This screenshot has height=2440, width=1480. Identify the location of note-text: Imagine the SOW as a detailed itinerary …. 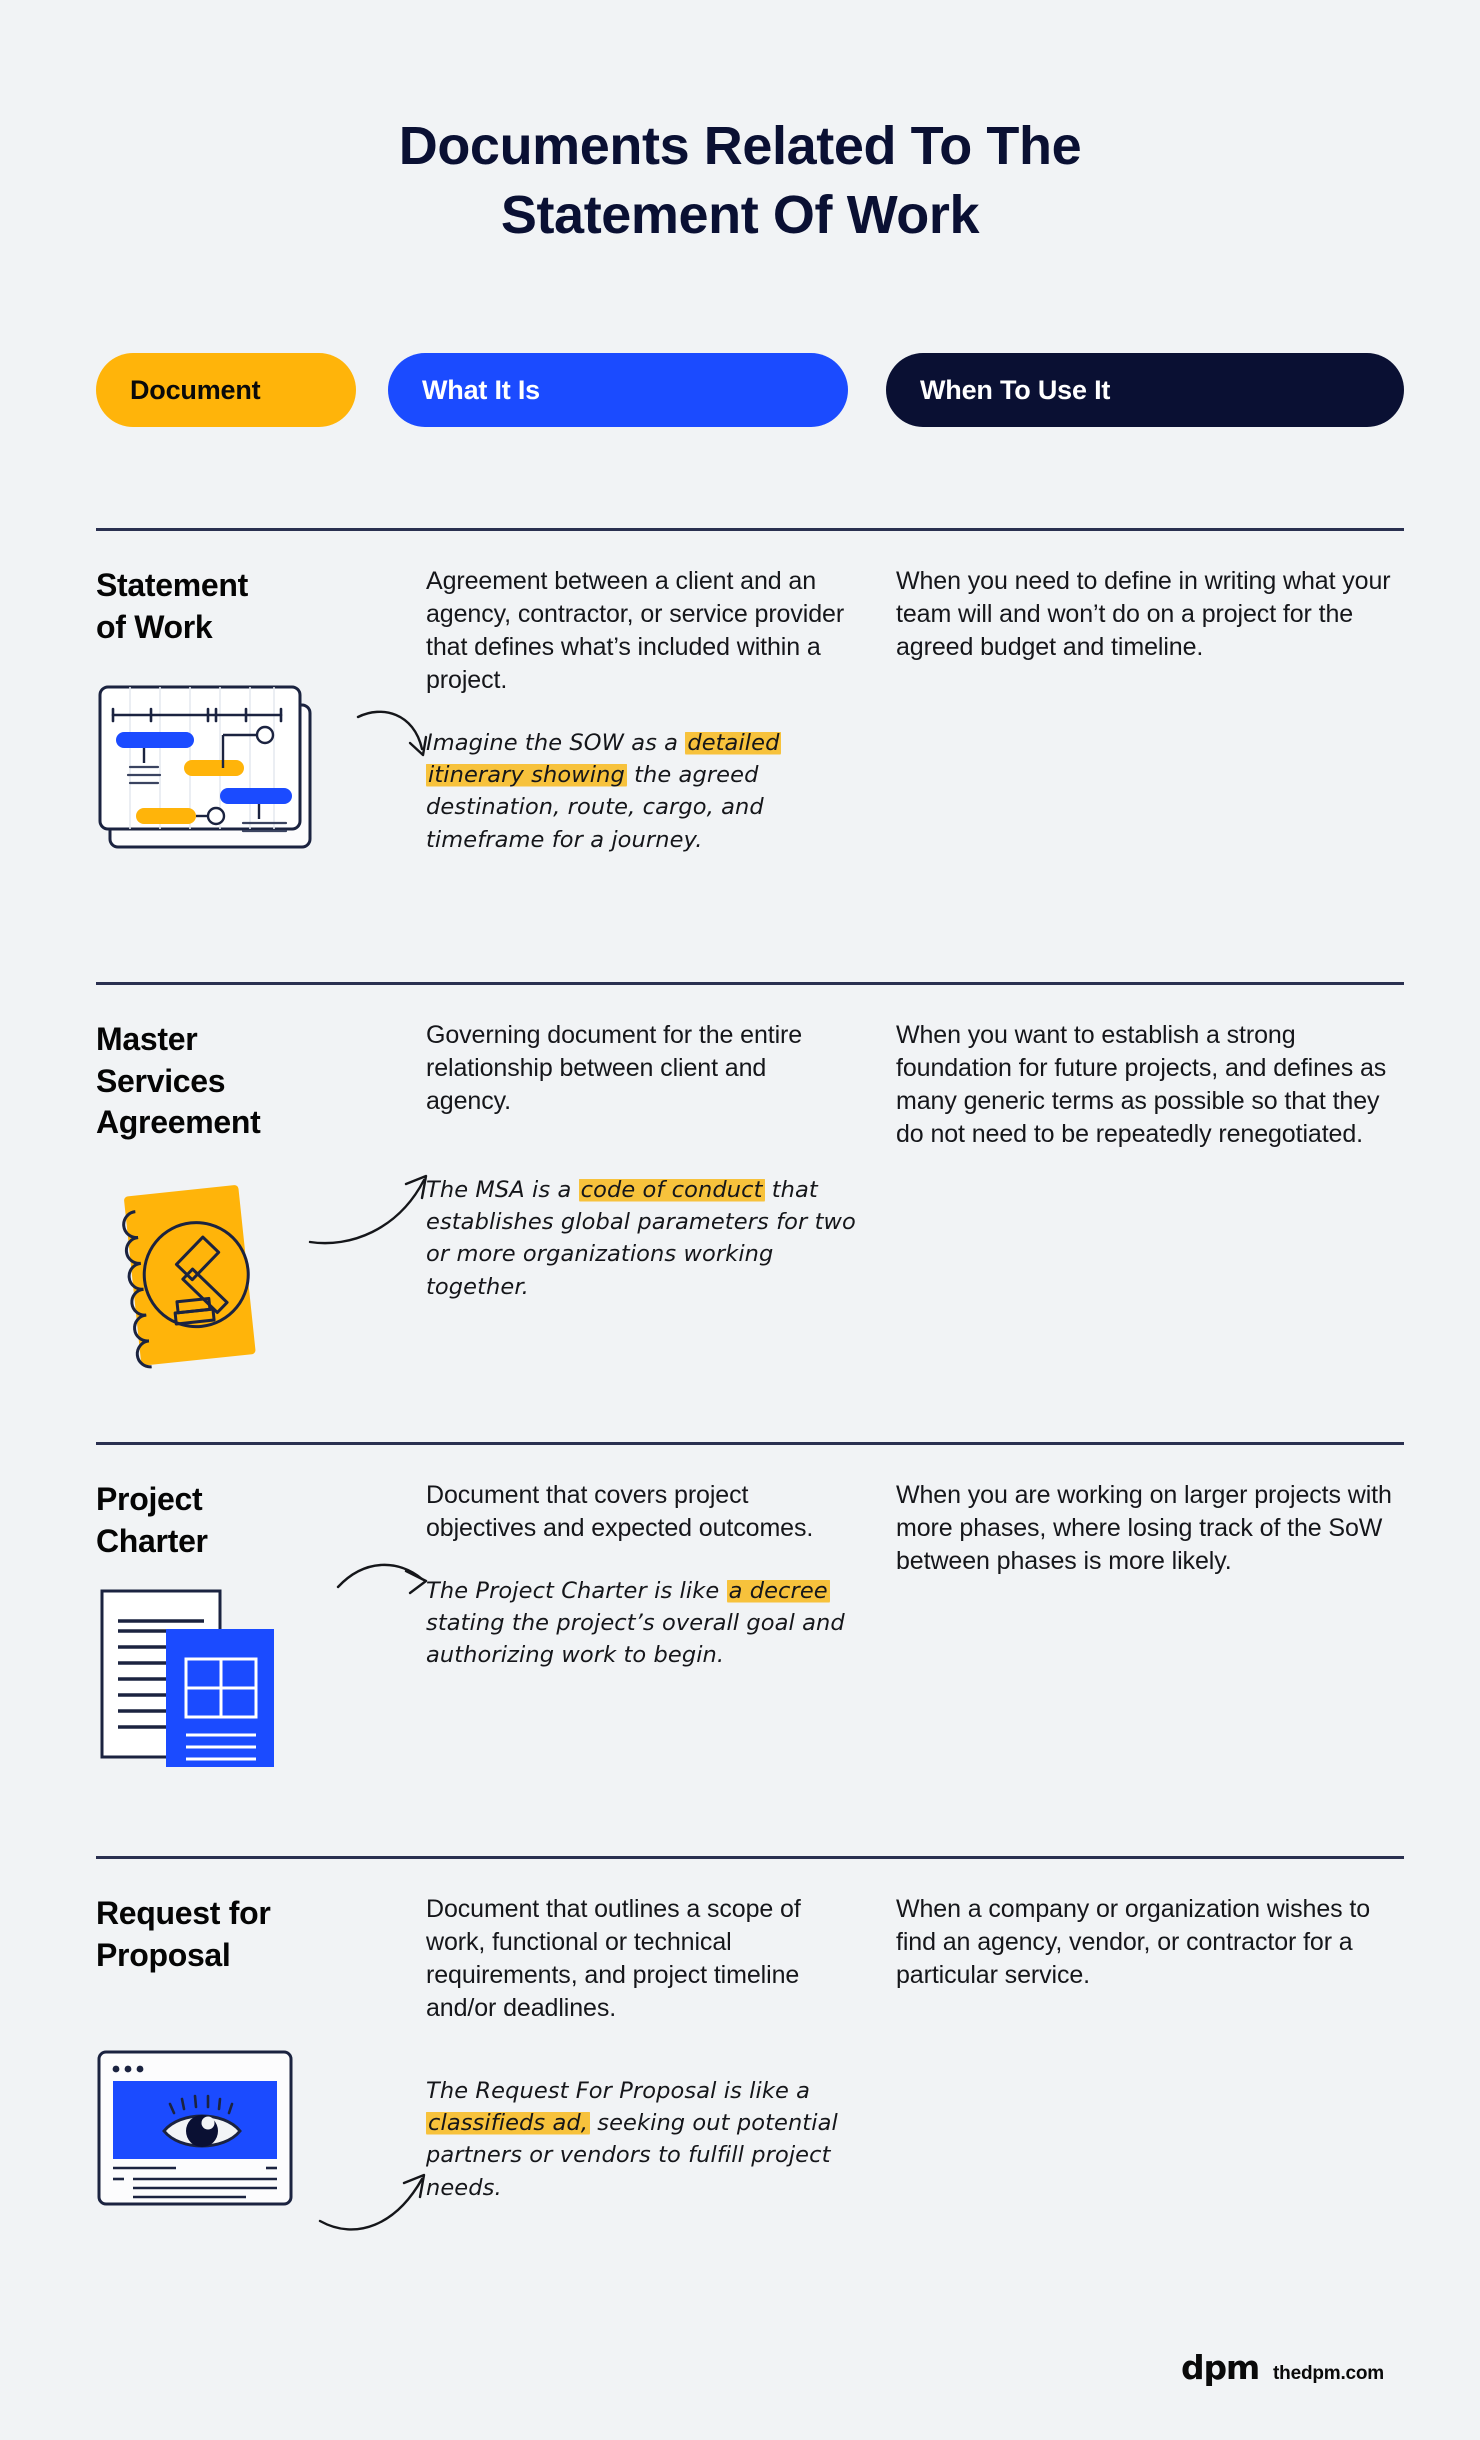
(604, 791).